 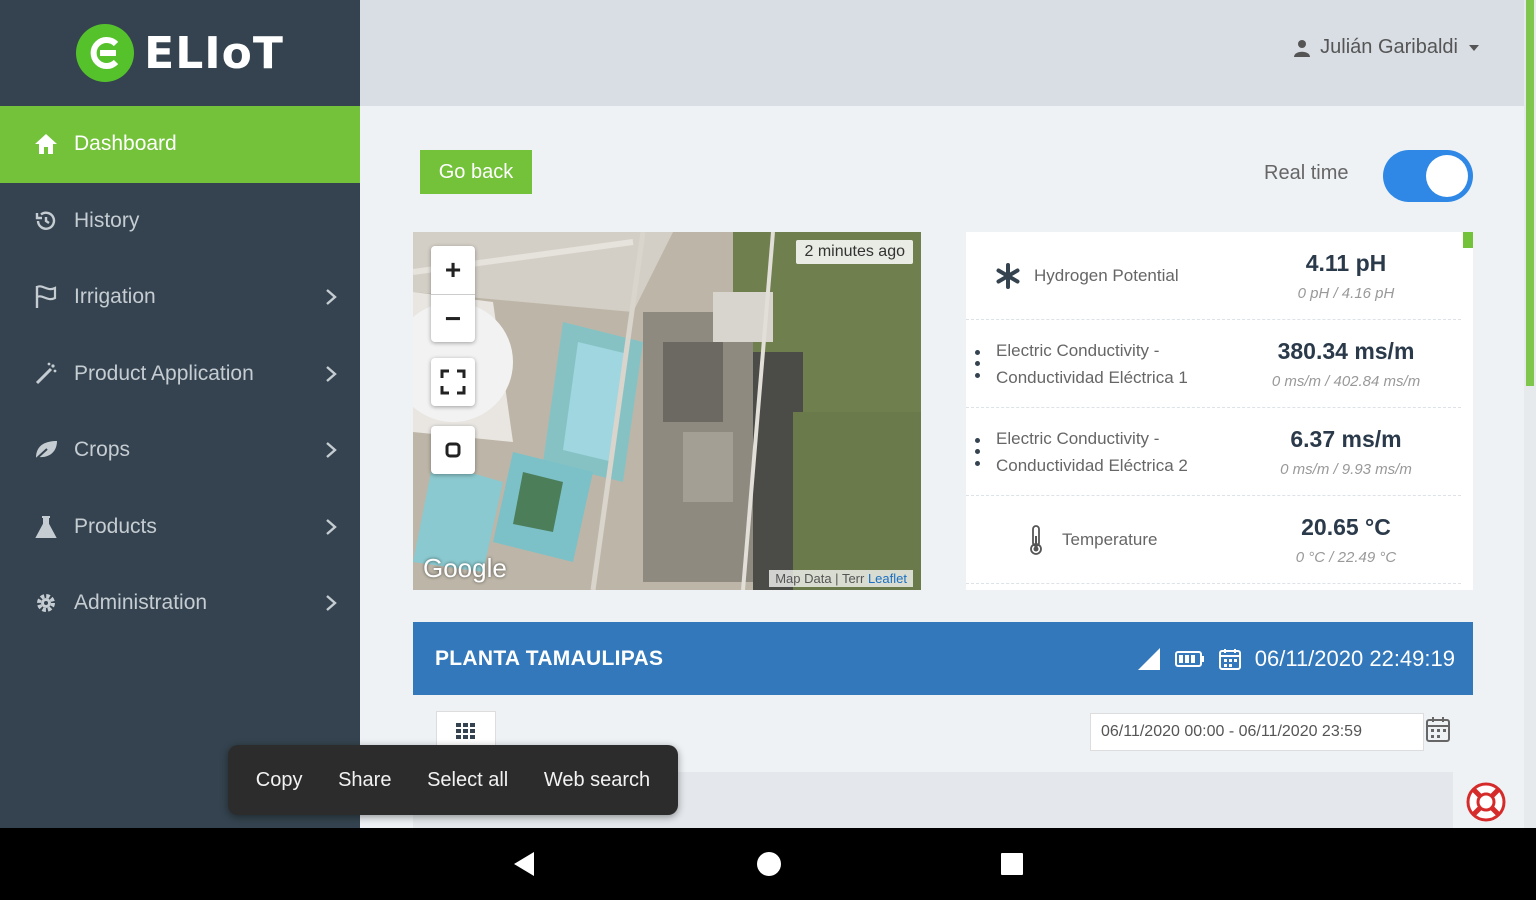 I want to click on sensor-range: 0 °C / 22.49 °C, so click(x=1346, y=557).